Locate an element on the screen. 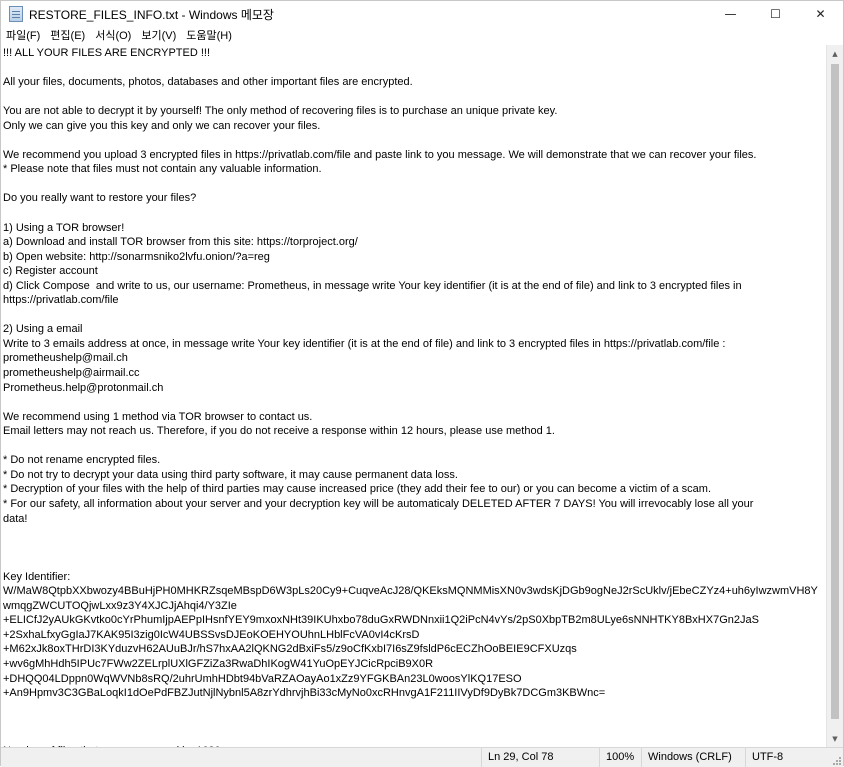 The image size is (844, 767). text-line: Prometheus.help@protonmail.ch is located at coordinates (83, 387).